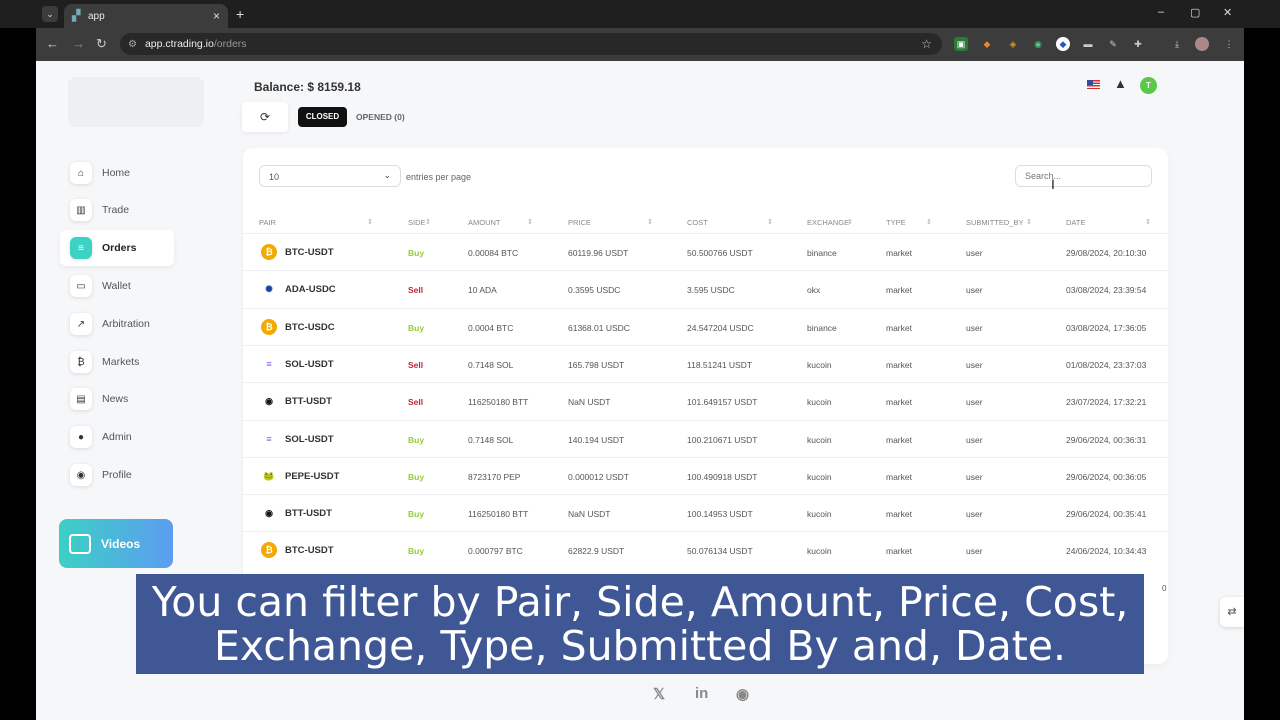 Image resolution: width=1280 pixels, height=720 pixels. I want to click on sidebar-item-admin: ● Admin, so click(117, 437).